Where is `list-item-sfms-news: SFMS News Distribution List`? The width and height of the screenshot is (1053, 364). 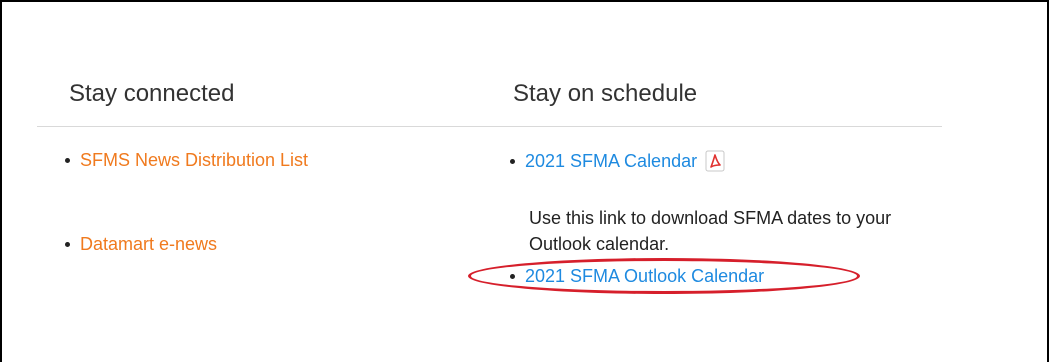
list-item-sfms-news: SFMS News Distribution List is located at coordinates (186, 160).